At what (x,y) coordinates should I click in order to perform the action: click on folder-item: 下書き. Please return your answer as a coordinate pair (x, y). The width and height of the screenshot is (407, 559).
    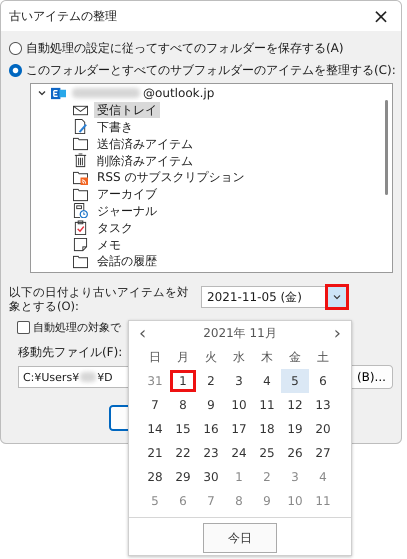
    Looking at the image, I should click on (115, 126).